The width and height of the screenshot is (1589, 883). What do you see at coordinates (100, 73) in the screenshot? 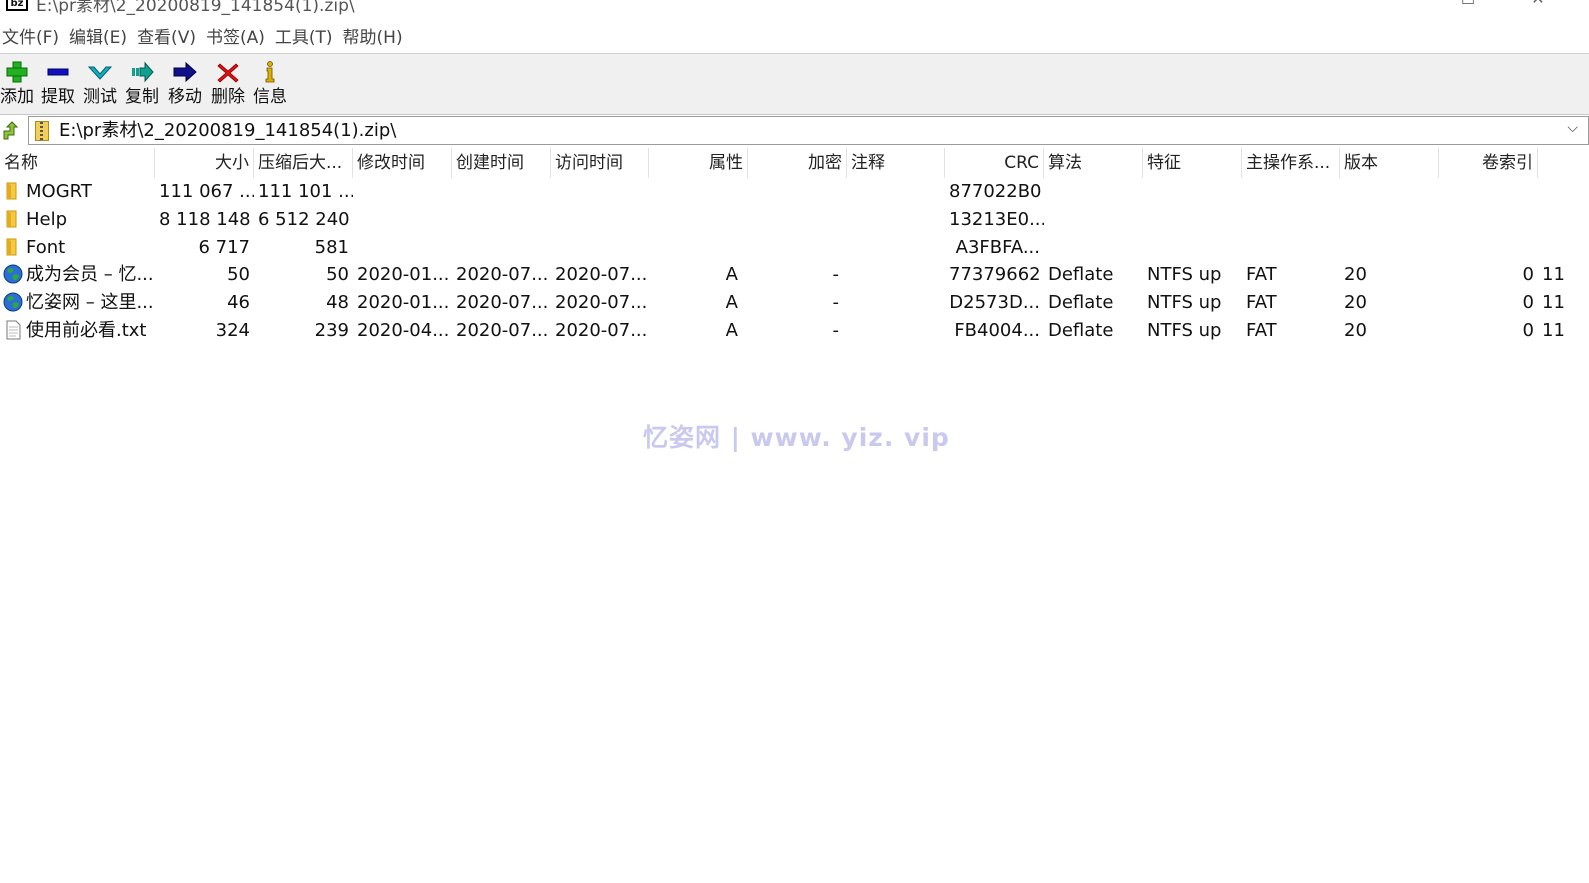
I see `check-chevron-icon` at bounding box center [100, 73].